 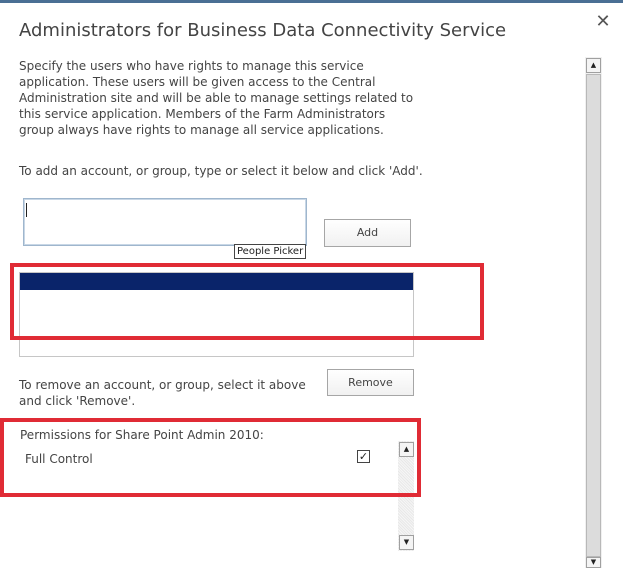 I want to click on close-icon: ✕, so click(x=603, y=22).